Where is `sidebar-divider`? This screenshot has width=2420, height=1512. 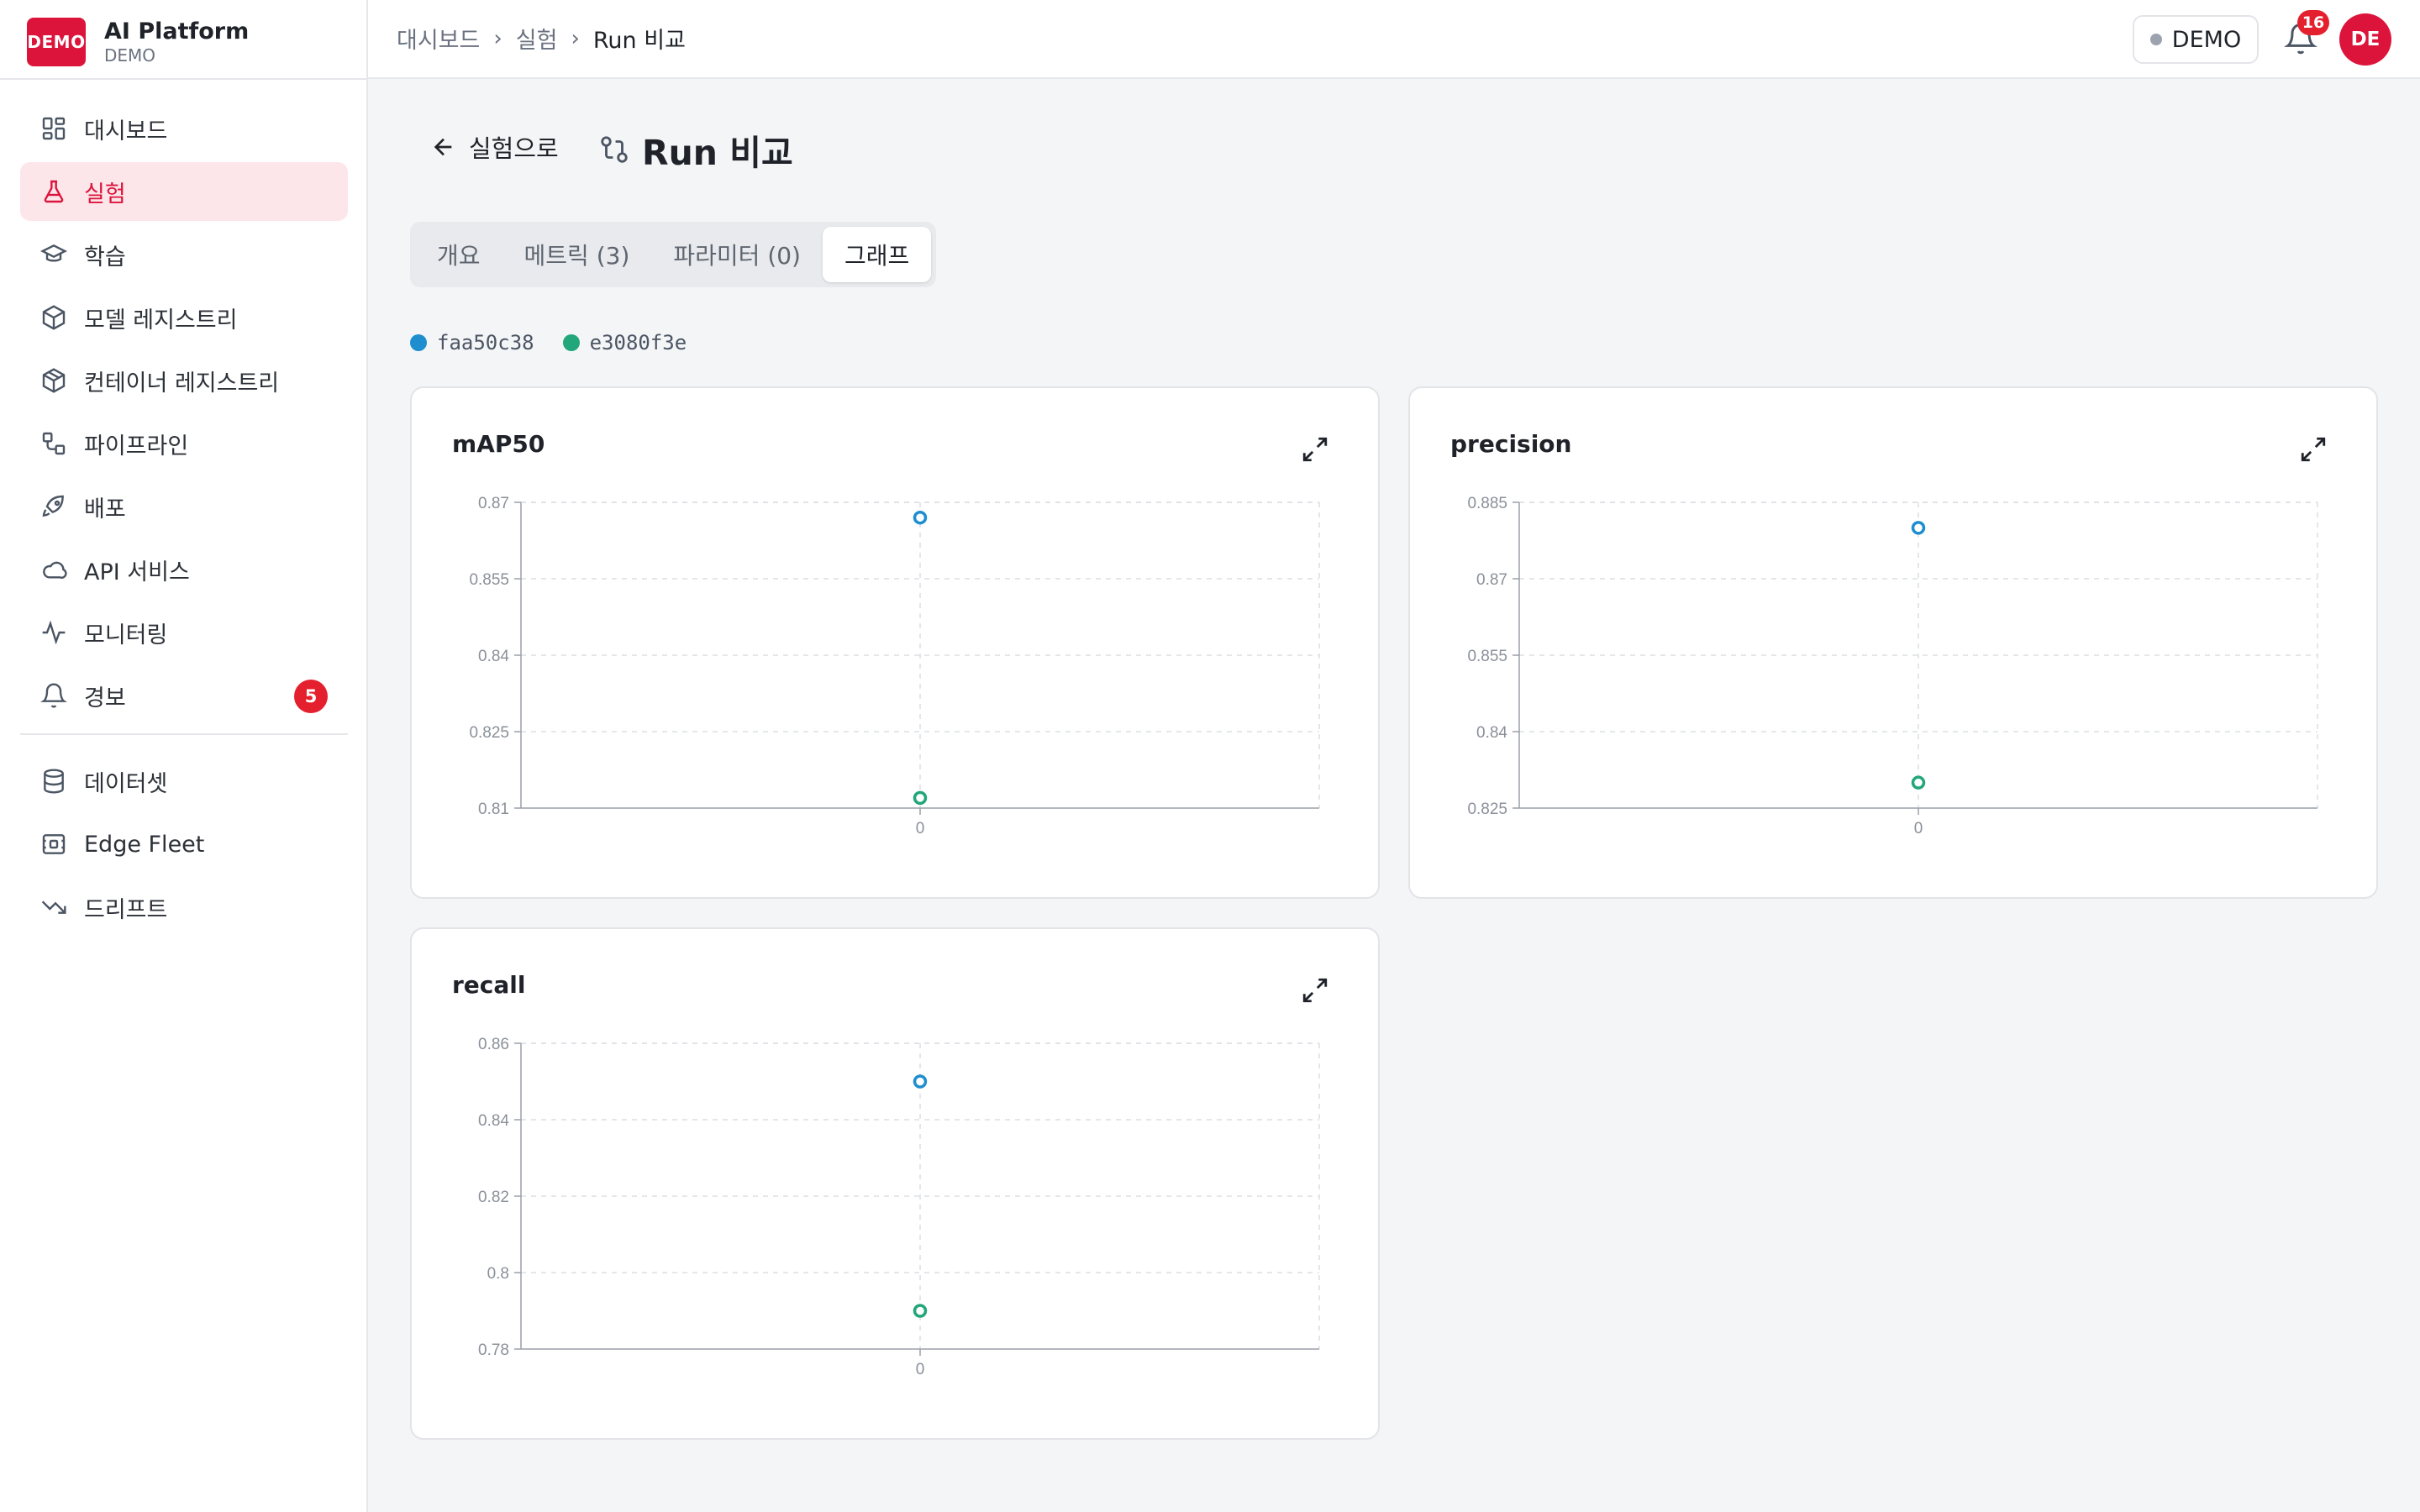
sidebar-divider is located at coordinates (184, 79).